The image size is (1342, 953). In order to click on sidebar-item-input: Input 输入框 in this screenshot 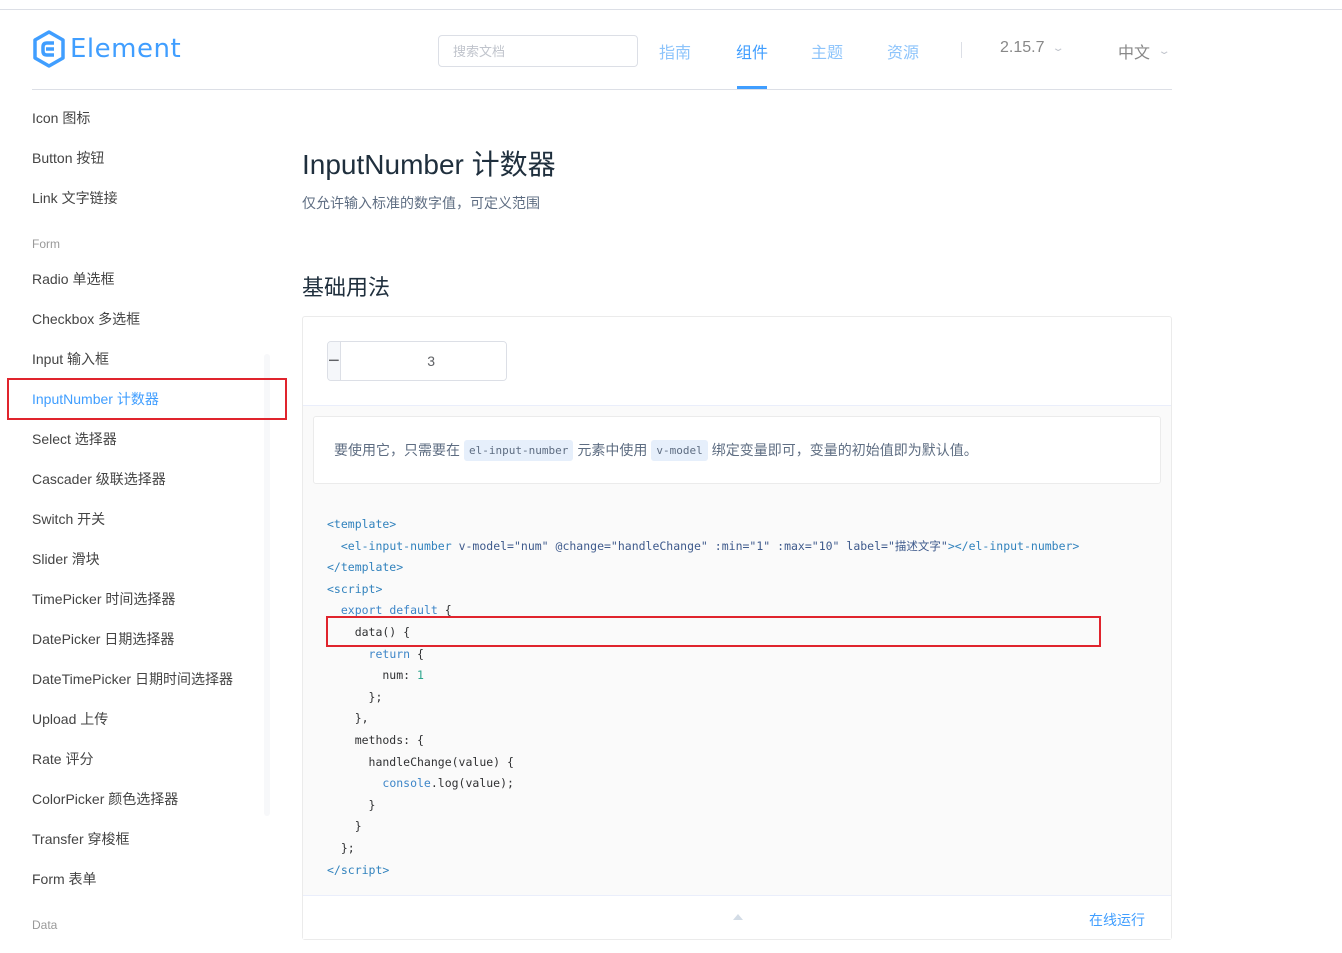, I will do `click(70, 359)`.